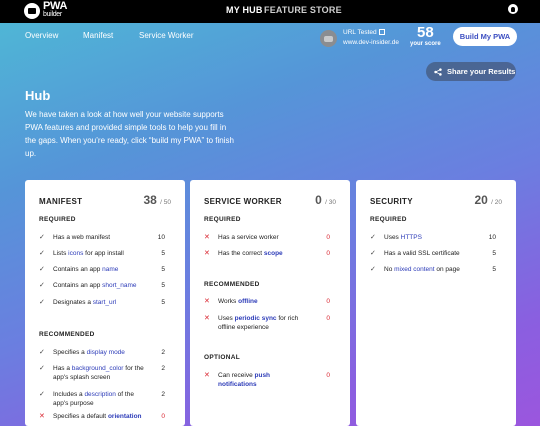 This screenshot has height=426, width=540. Describe the element at coordinates (95, 285) in the screenshot. I see `checklist-item-text: Contains an app short_name` at that location.